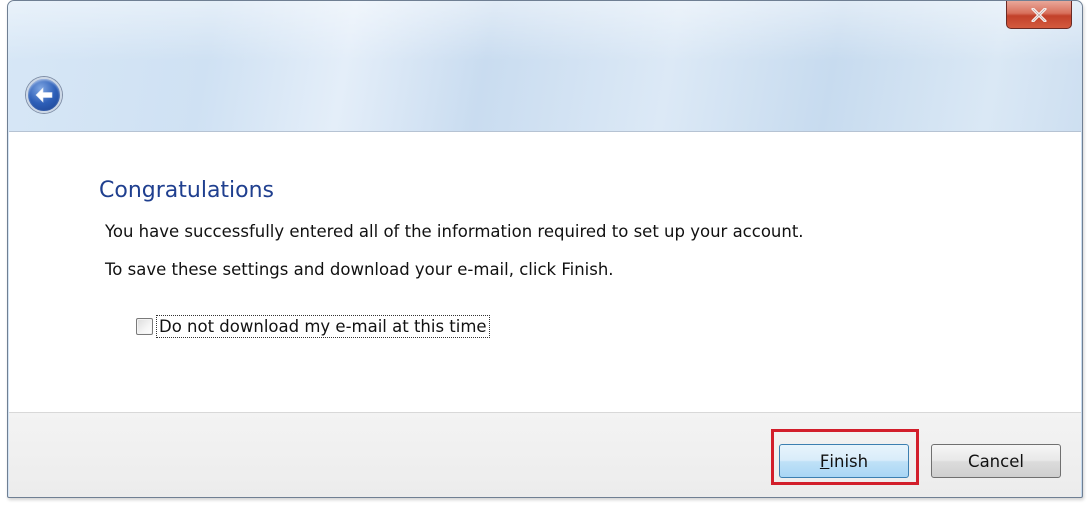 The height and width of the screenshot is (507, 1088). What do you see at coordinates (824, 461) in the screenshot?
I see `finish-mnemonic: F` at bounding box center [824, 461].